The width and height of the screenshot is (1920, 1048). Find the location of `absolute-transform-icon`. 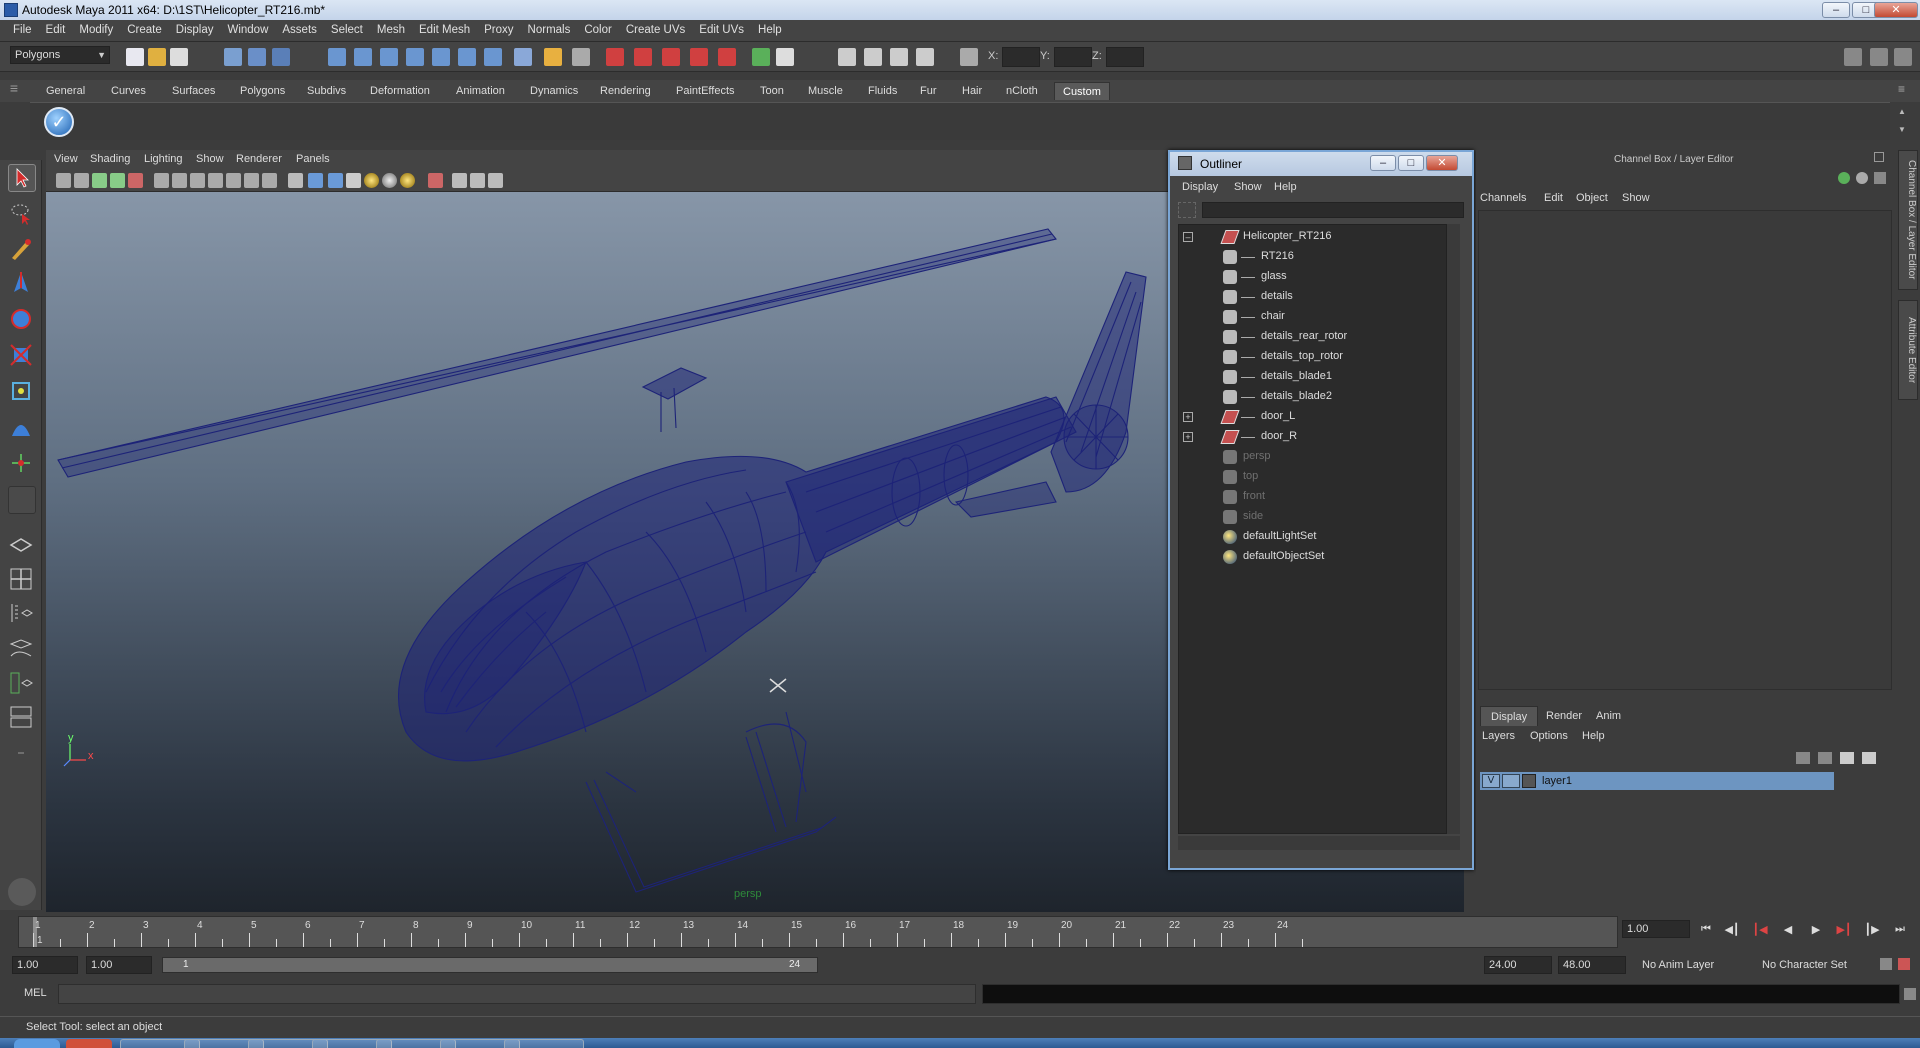

absolute-transform-icon is located at coordinates (847, 57).